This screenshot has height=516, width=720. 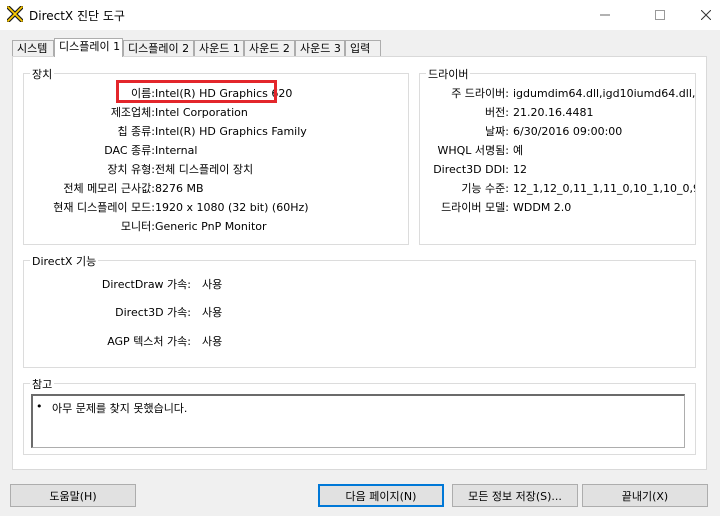 What do you see at coordinates (132, 112) in the screenshot?
I see `device-label: 제조업체:` at bounding box center [132, 112].